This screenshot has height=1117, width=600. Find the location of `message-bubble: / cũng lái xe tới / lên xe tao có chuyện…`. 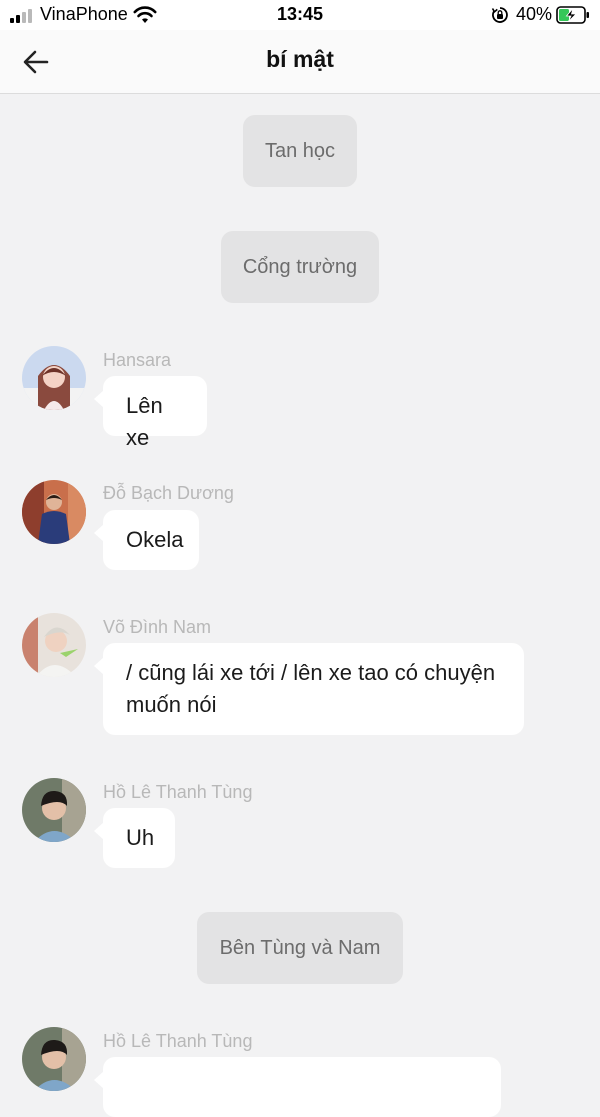

message-bubble: / cũng lái xe tới / lên xe tao có chuyện… is located at coordinates (309, 689).